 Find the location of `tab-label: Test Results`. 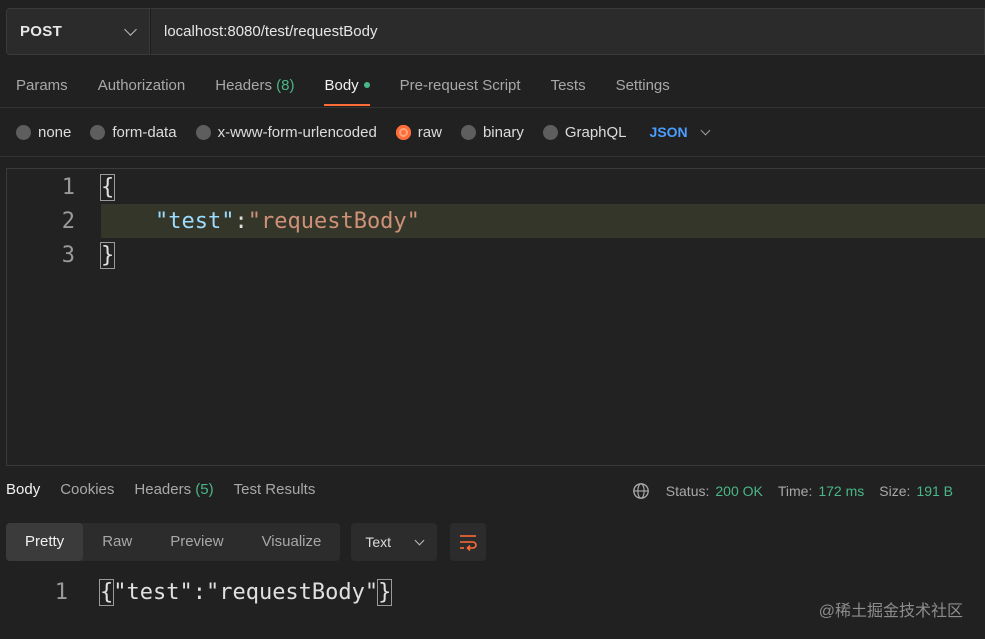

tab-label: Test Results is located at coordinates (274, 489).